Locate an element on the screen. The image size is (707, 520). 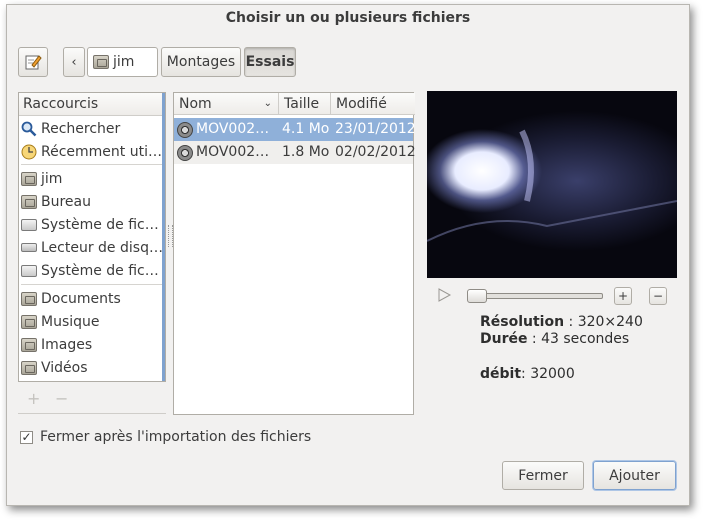
path-button-jim: jim is located at coordinates (122, 62).